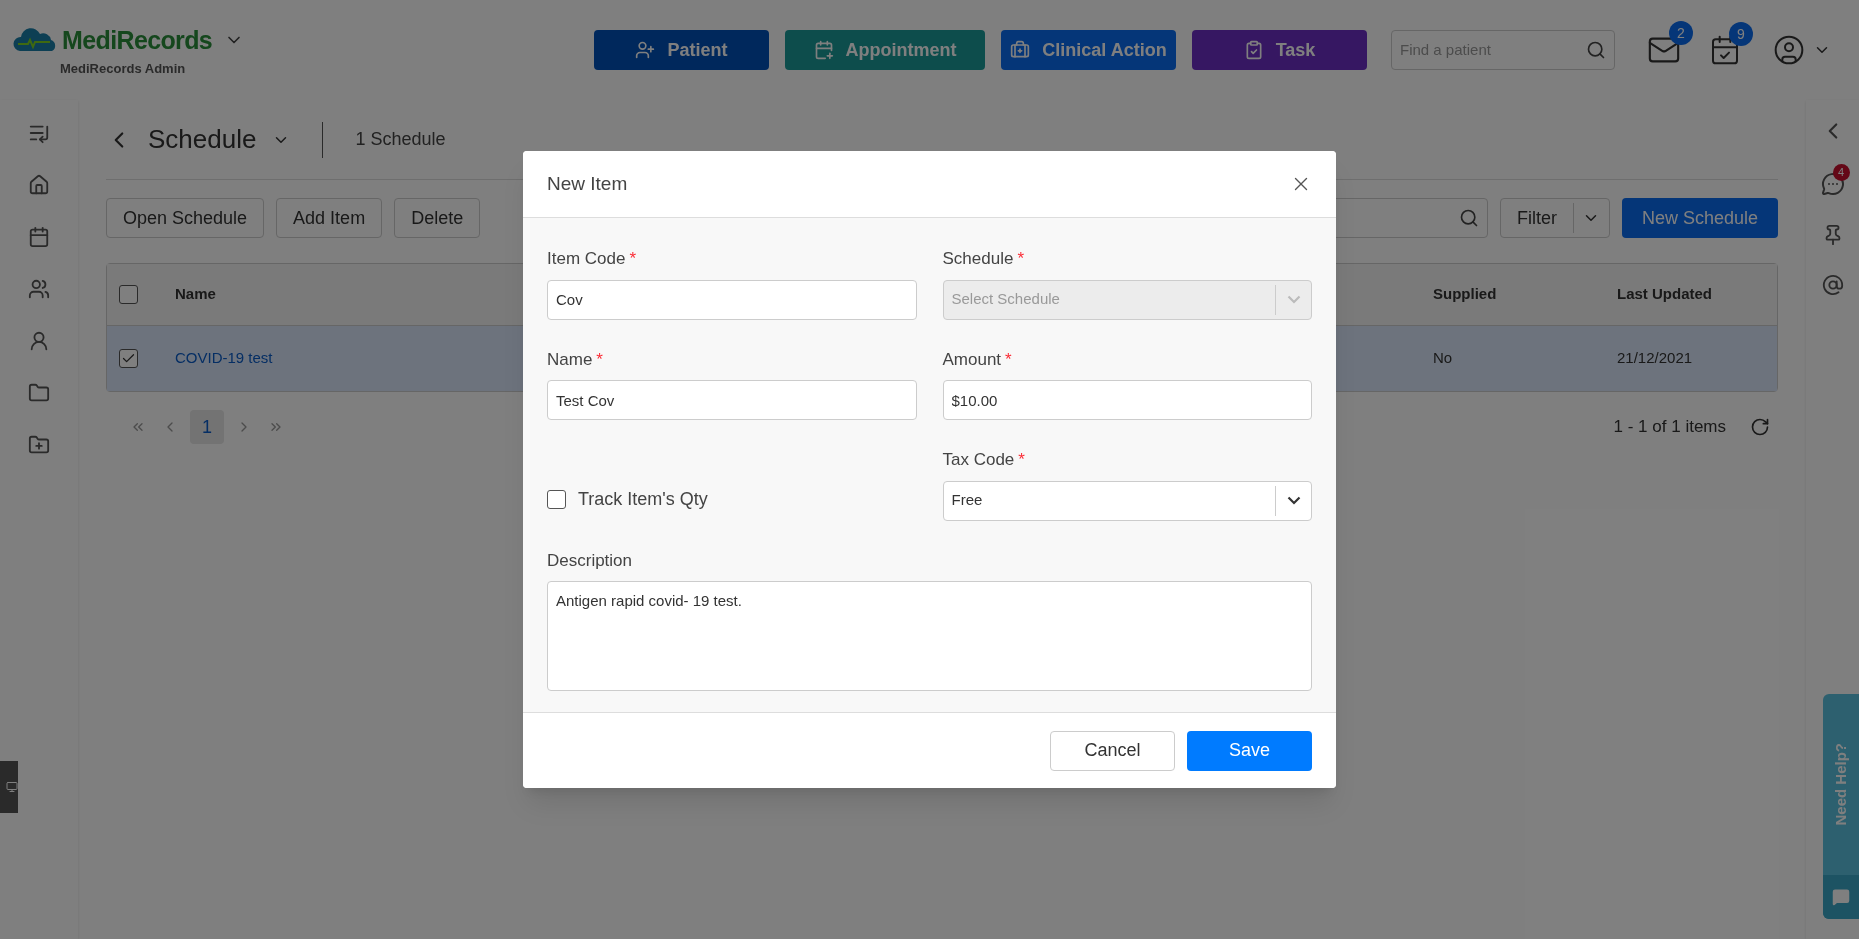  I want to click on column-header: Name, so click(195, 294).